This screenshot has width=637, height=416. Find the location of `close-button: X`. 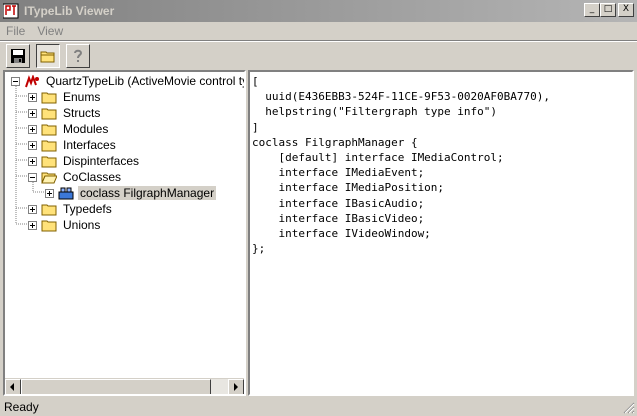

close-button: X is located at coordinates (626, 10).